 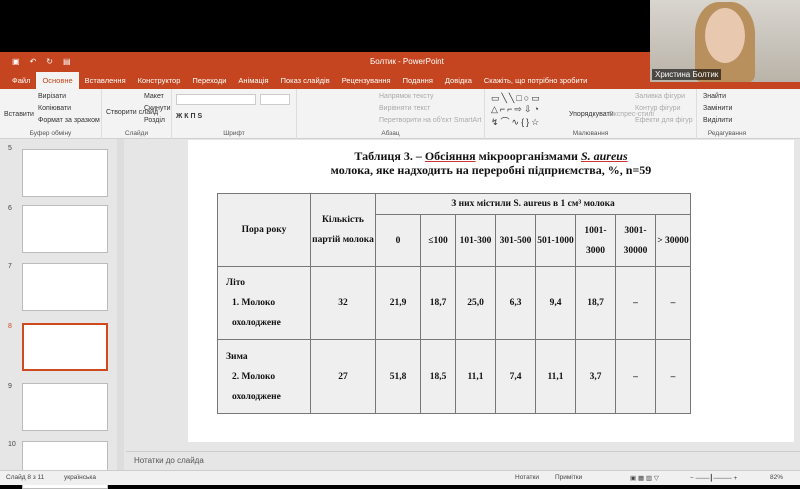 What do you see at coordinates (389, 156) in the screenshot?
I see `title-part: Таблиця 3. –` at bounding box center [389, 156].